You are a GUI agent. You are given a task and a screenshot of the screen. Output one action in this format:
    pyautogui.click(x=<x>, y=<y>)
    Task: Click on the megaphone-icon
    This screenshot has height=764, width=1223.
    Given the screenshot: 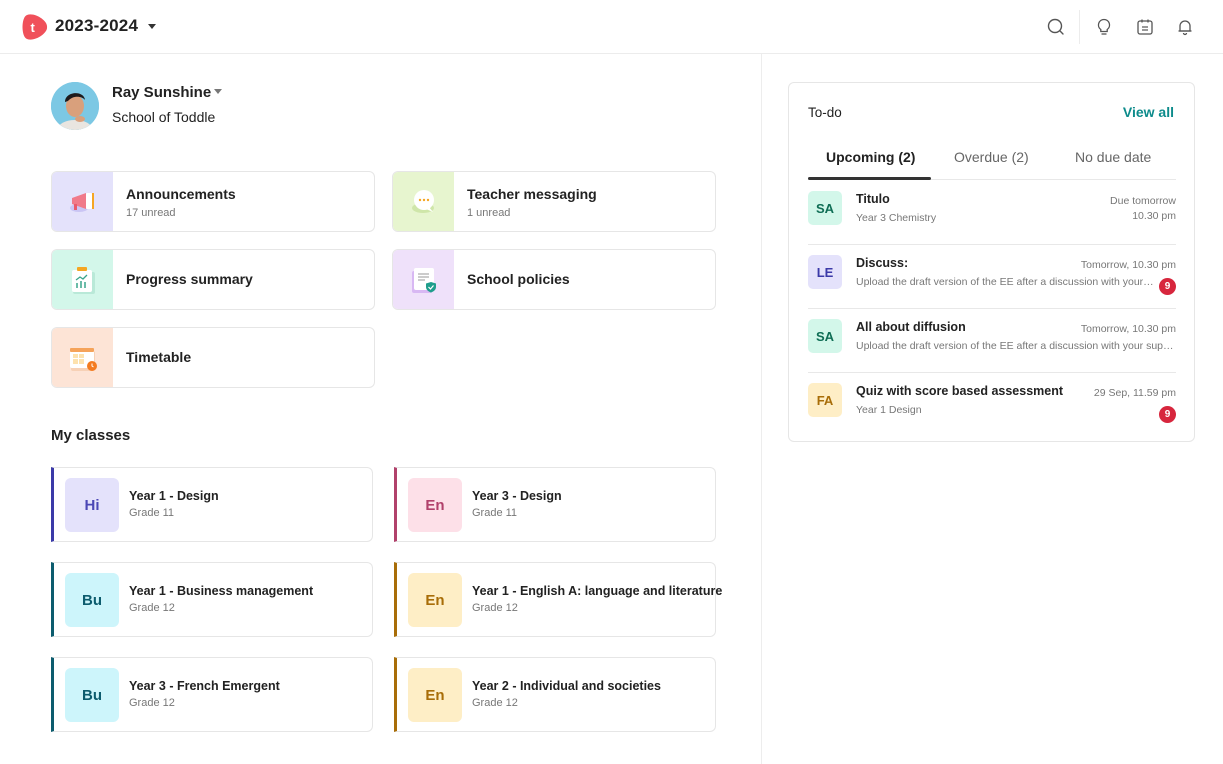 What is the action you would take?
    pyautogui.click(x=82, y=201)
    